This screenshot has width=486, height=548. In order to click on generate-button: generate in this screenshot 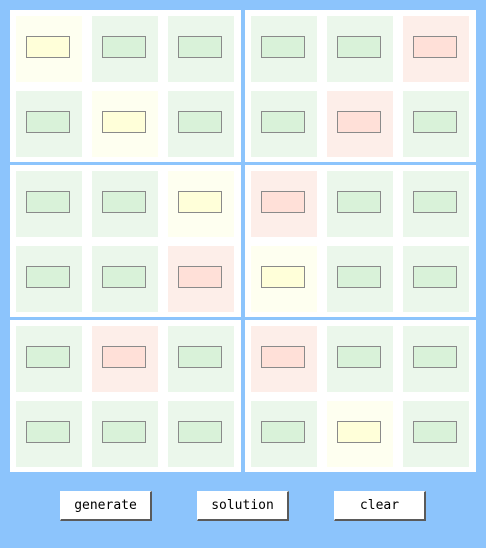, I will do `click(106, 506)`.